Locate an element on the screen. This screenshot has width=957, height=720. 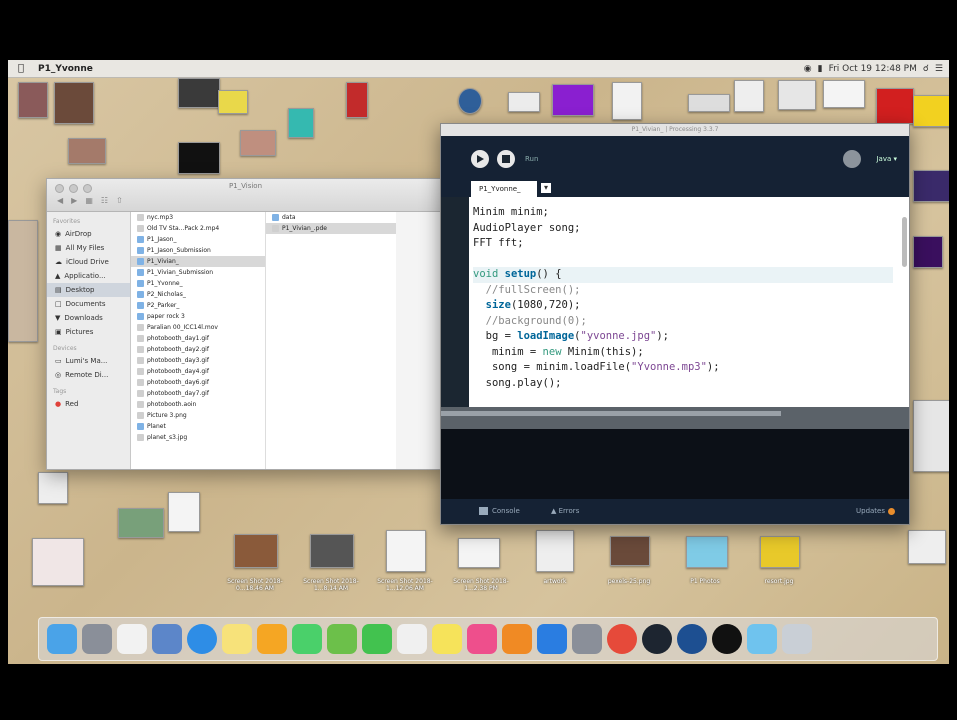
file-row: P1_Vivian_.pde is located at coordinates (331, 228).